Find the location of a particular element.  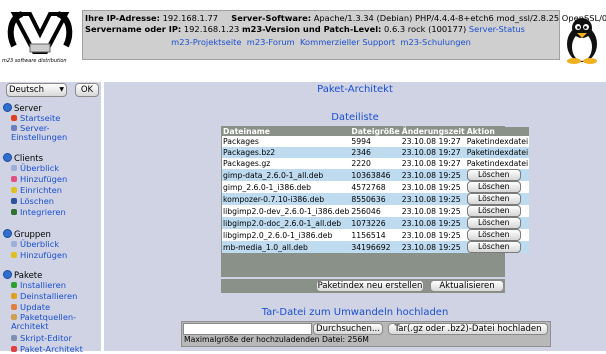

page-title: Paket-Architekt is located at coordinates (355, 89).